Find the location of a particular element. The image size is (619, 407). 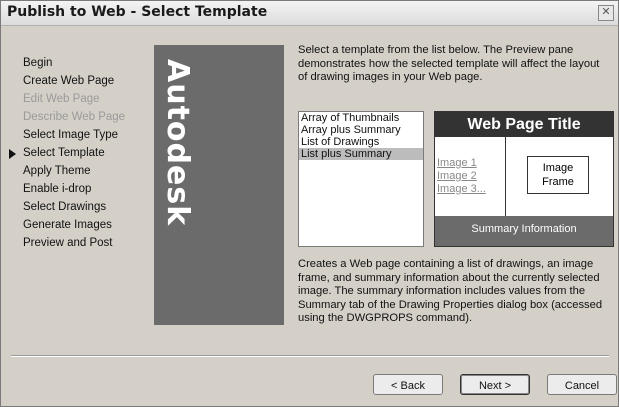

wizard-step-preview-and-post: Preview and Post is located at coordinates (88, 246).